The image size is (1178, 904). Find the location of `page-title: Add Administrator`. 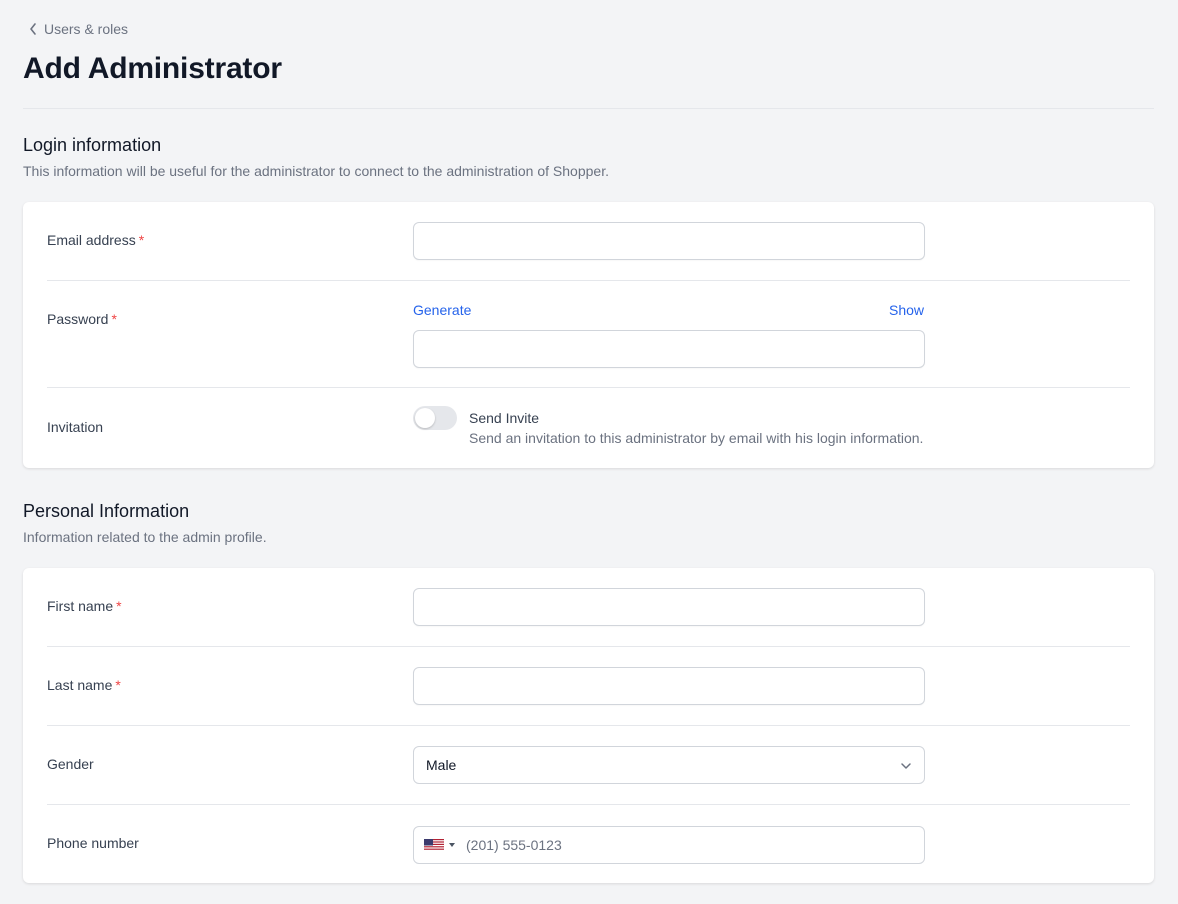

page-title: Add Administrator is located at coordinates (152, 68).